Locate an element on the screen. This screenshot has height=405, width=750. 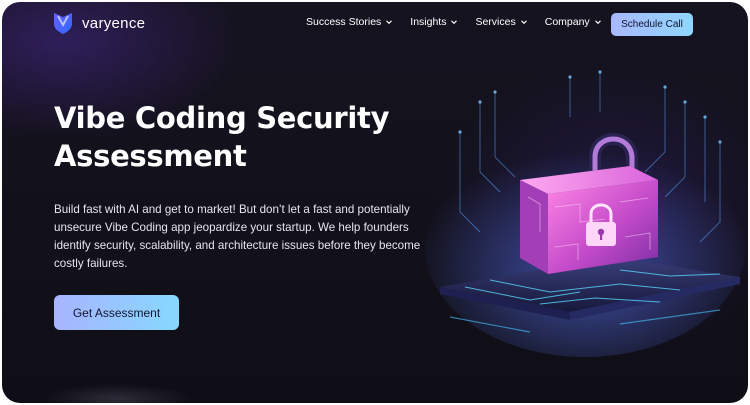
hero-title-line-1: Vibe Coding Security is located at coordinates (222, 118).